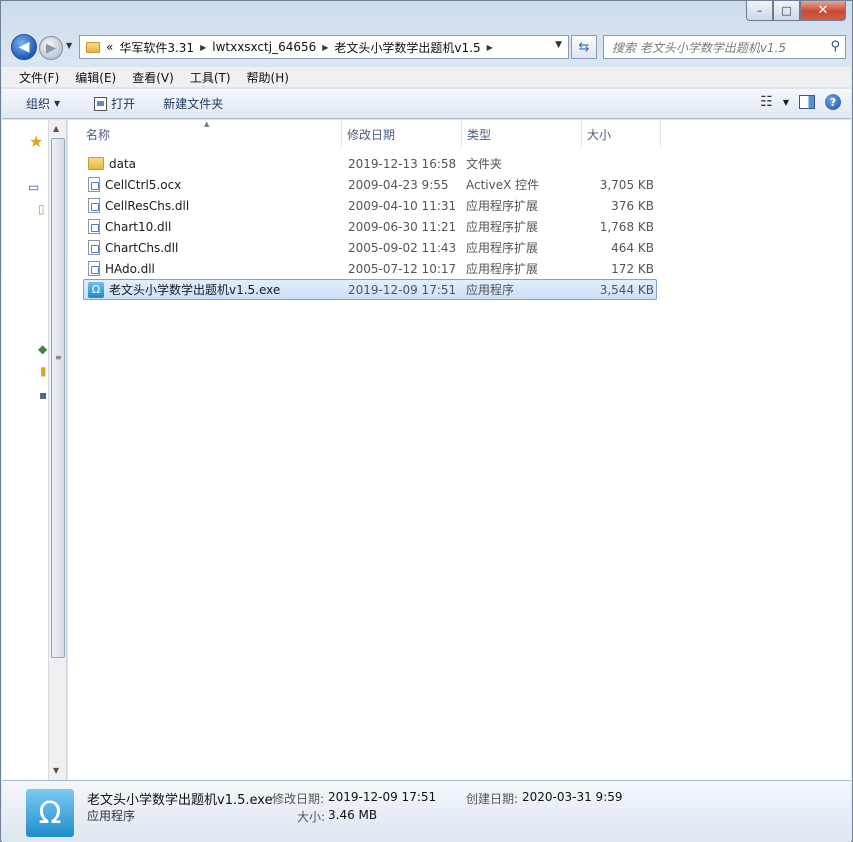  I want to click on search-placeholder: 搜索 老文头小学数学出题机v1.5, so click(699, 47).